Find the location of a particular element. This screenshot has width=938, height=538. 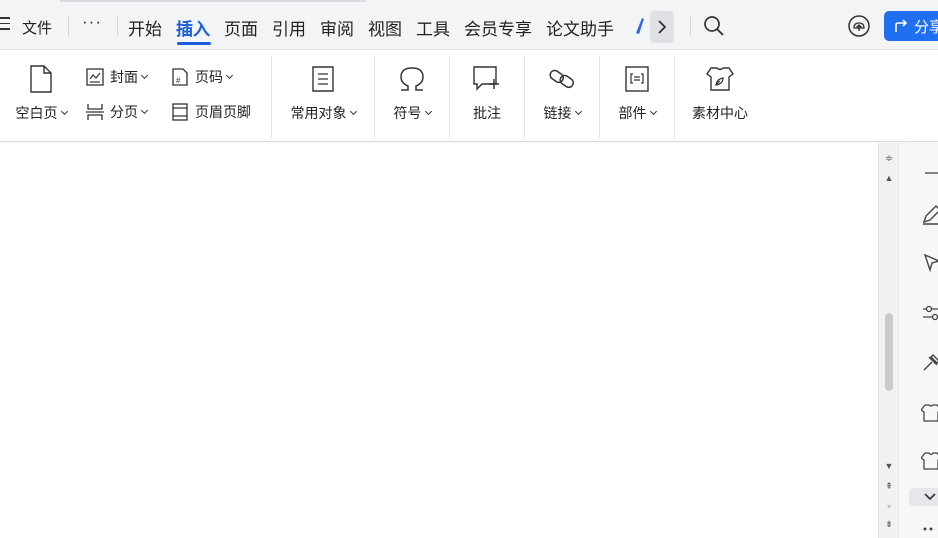

blank-page-icon is located at coordinates (41, 79).